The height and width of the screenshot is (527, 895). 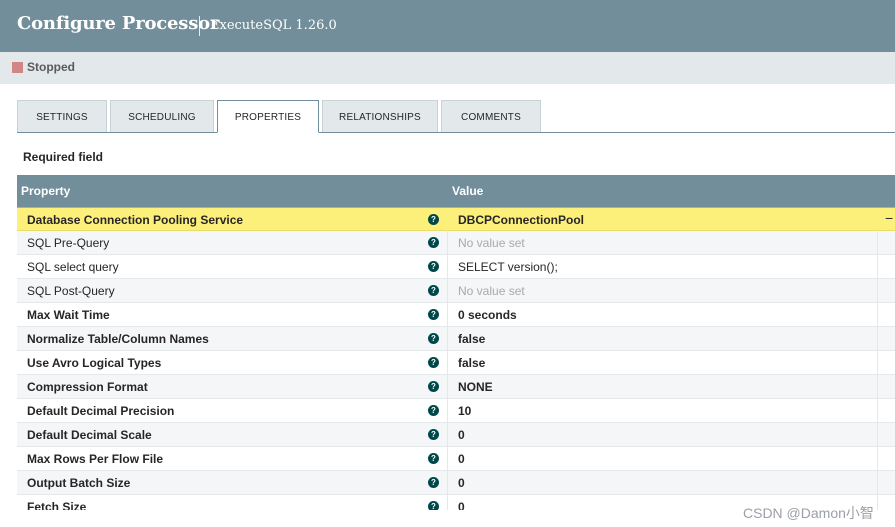 What do you see at coordinates (273, 25) in the screenshot?
I see `processor-type: ExecuteSQL 1.26.0` at bounding box center [273, 25].